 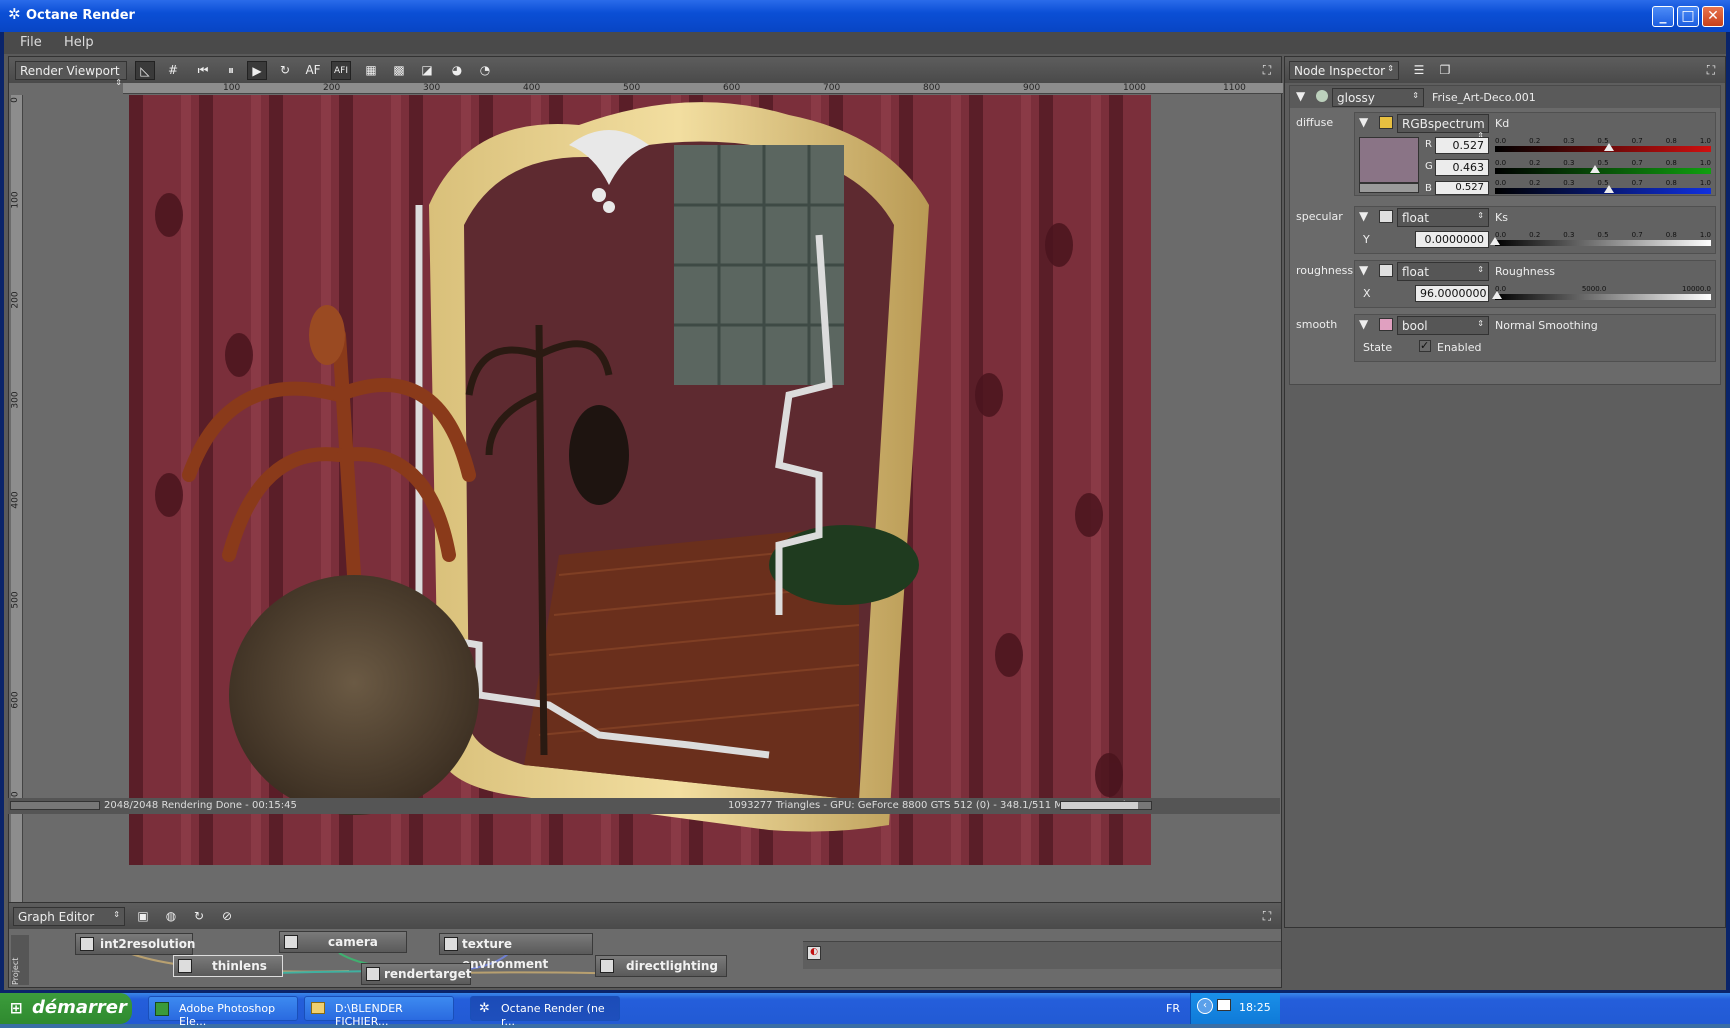 What do you see at coordinates (31, 42) in the screenshot?
I see `menu-file: File` at bounding box center [31, 42].